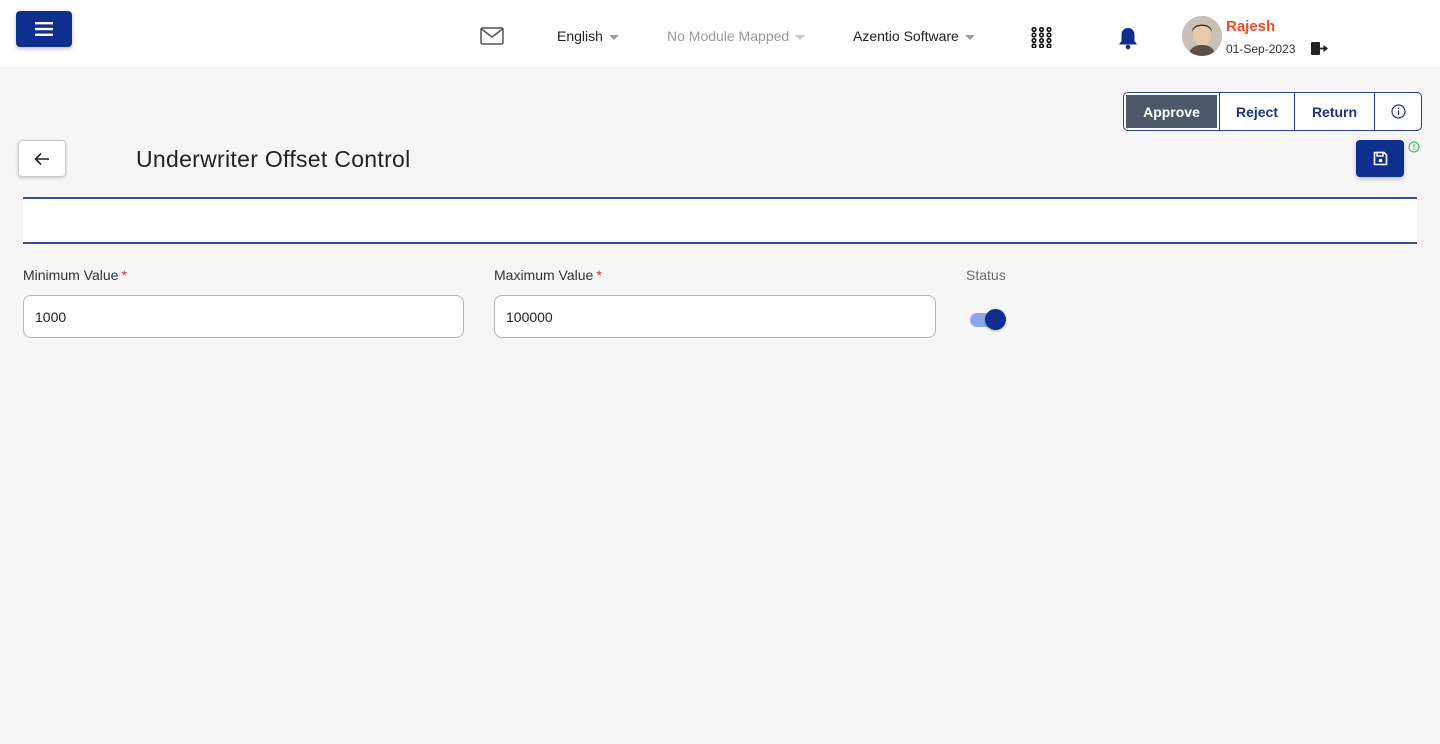 This screenshot has width=1440, height=744. What do you see at coordinates (1414, 147) in the screenshot?
I see `status-info-icon` at bounding box center [1414, 147].